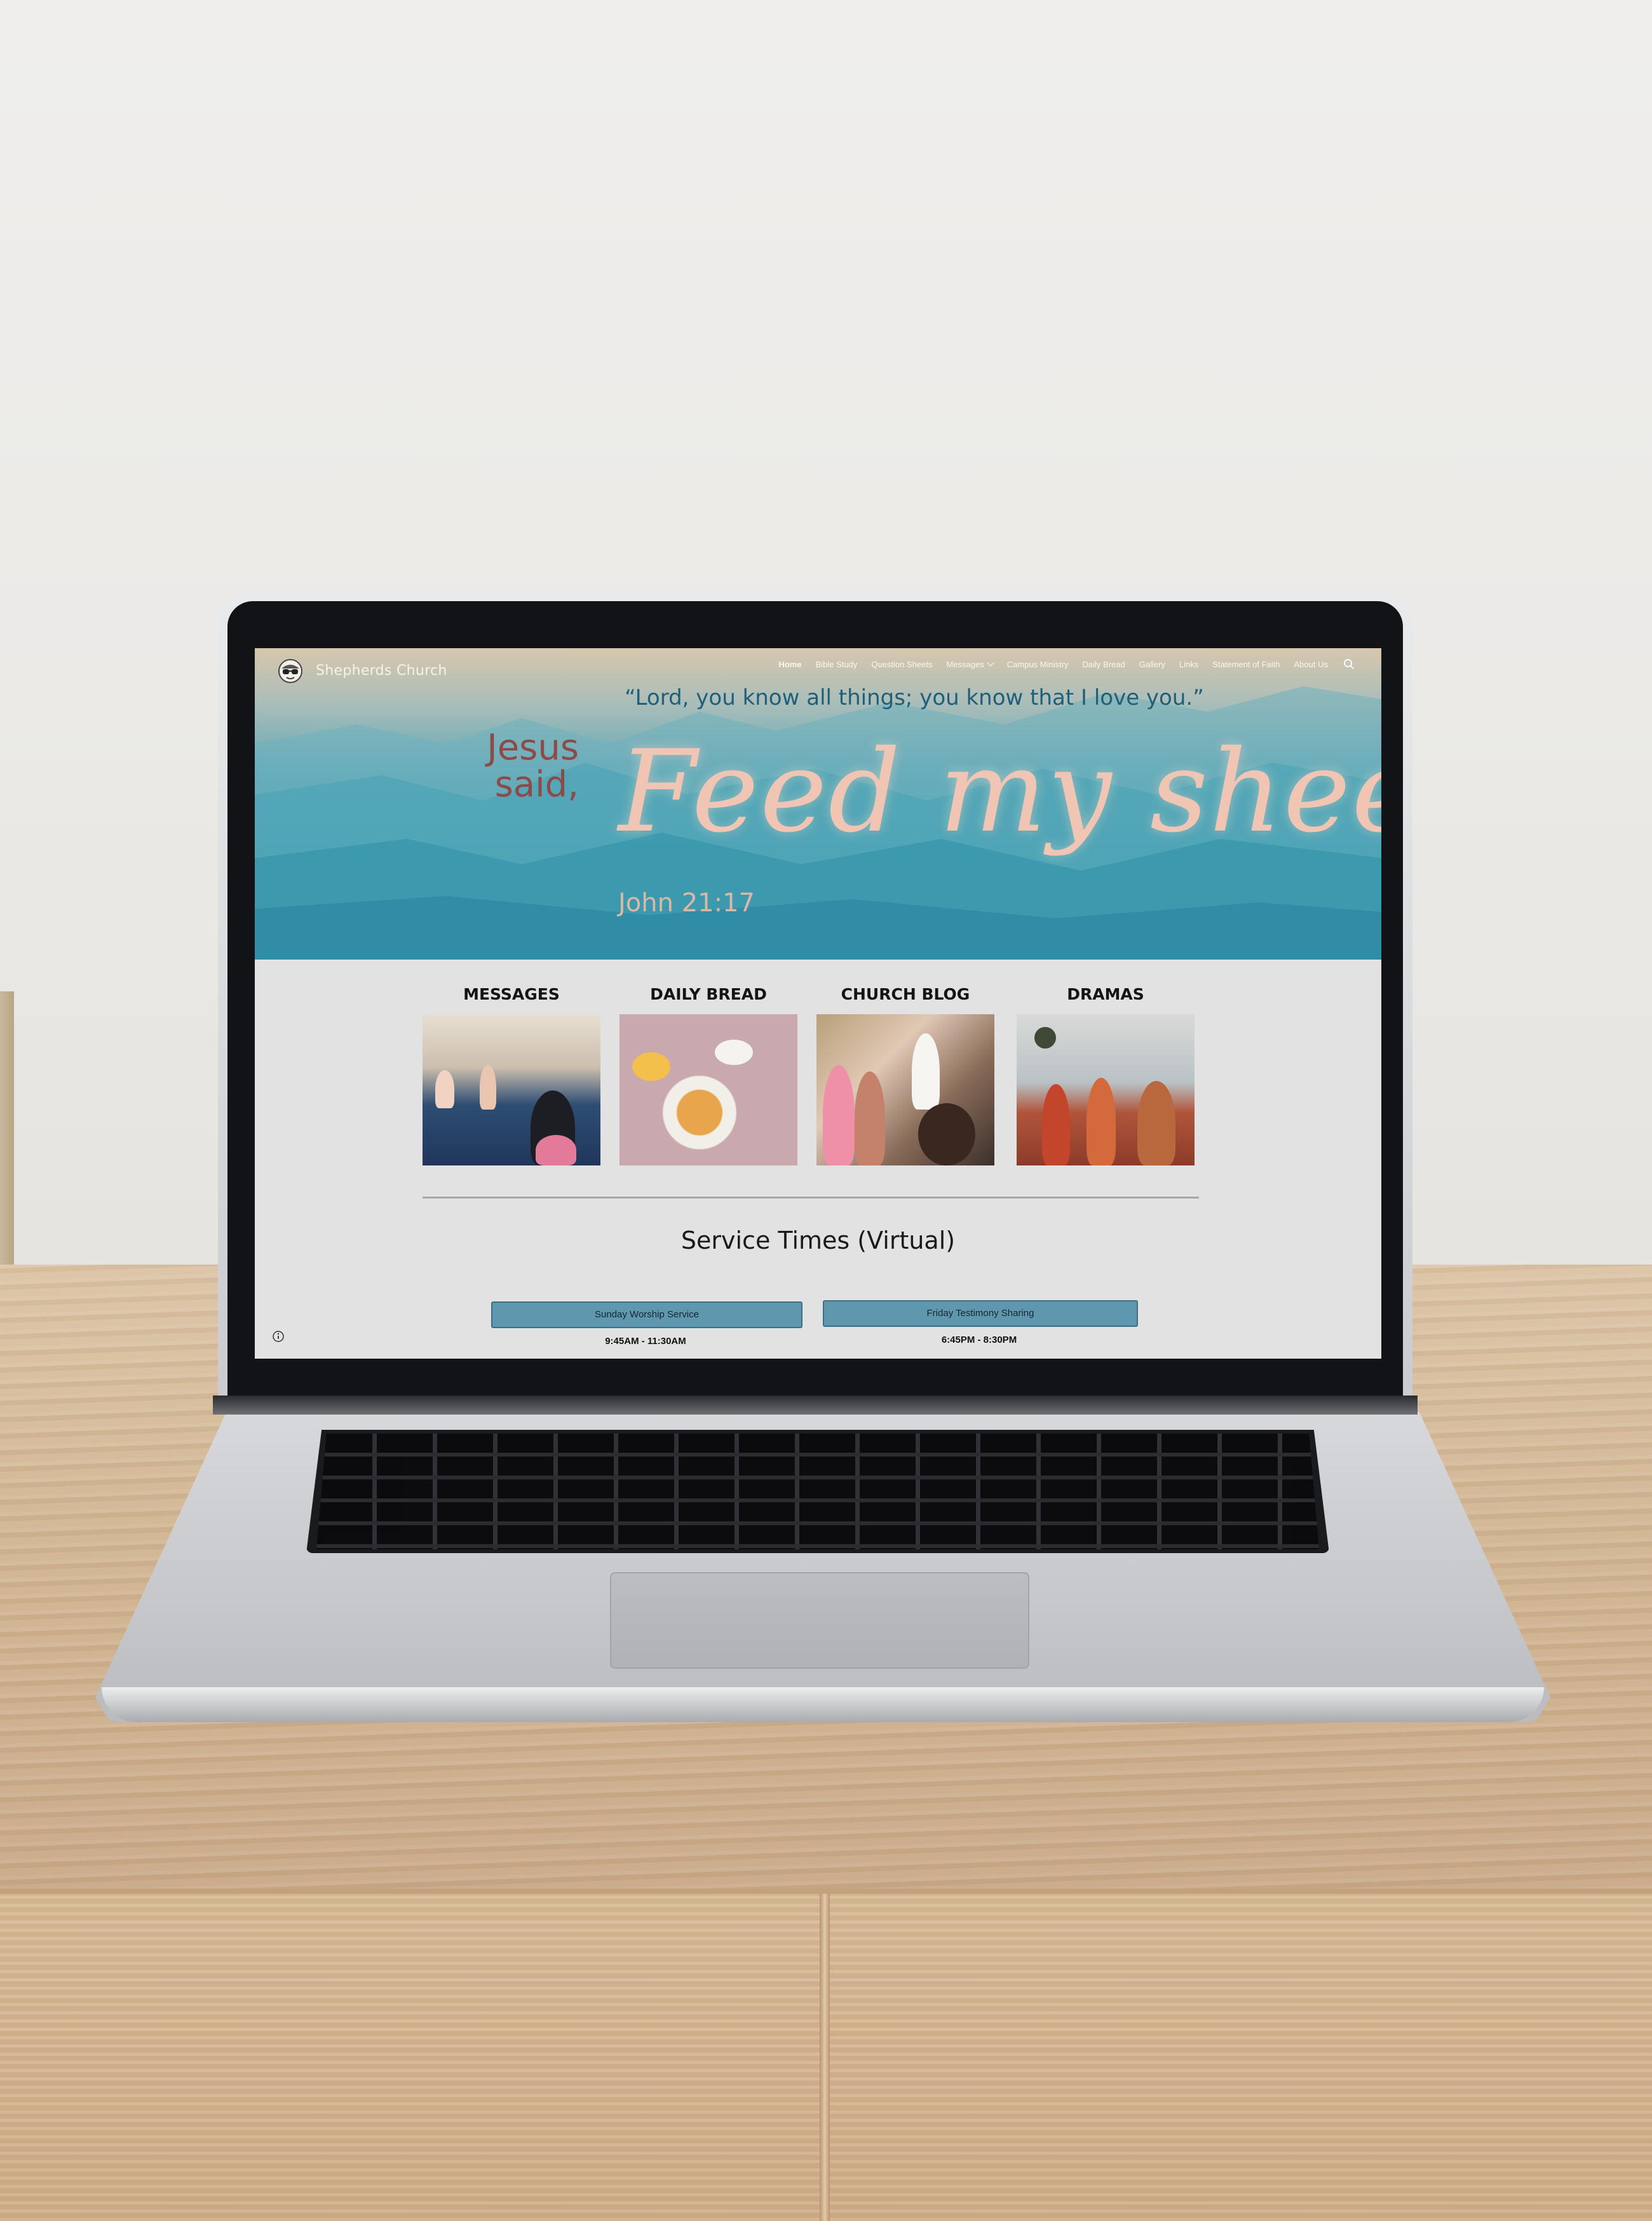 The height and width of the screenshot is (2221, 1652). I want to click on card-title: DAILY BREAD, so click(708, 994).